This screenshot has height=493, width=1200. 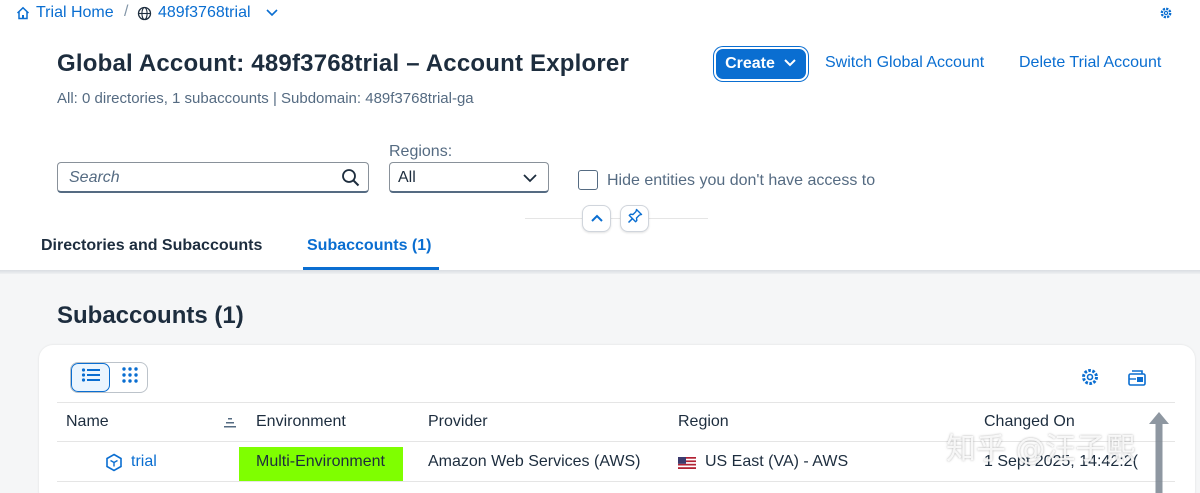 What do you see at coordinates (458, 422) in the screenshot?
I see `column-header-provider: Provider` at bounding box center [458, 422].